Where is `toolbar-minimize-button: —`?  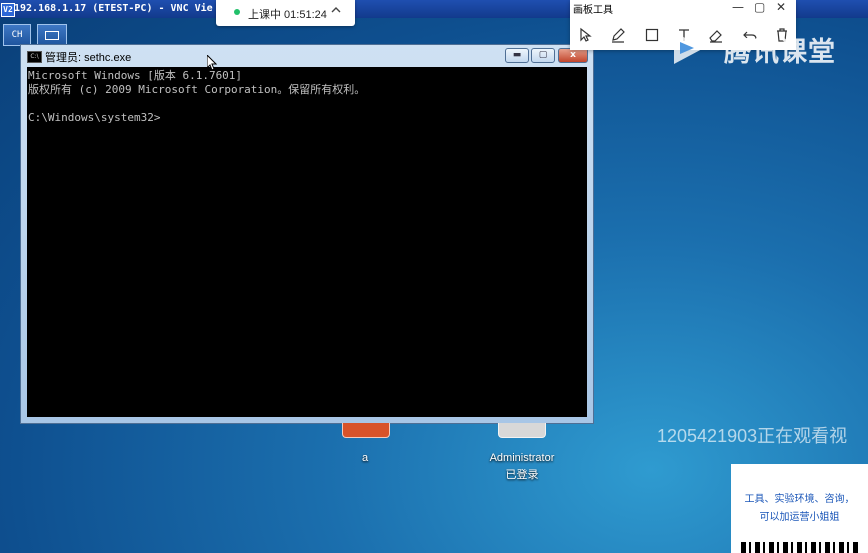 toolbar-minimize-button: — is located at coordinates (738, 7).